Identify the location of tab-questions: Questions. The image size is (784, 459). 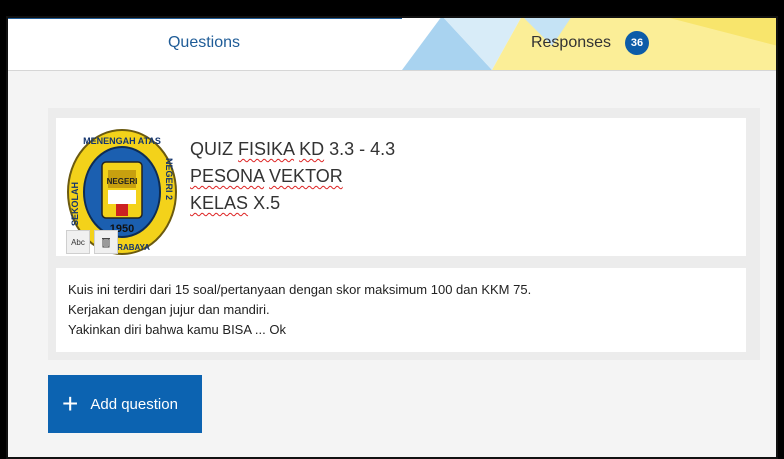
(204, 43).